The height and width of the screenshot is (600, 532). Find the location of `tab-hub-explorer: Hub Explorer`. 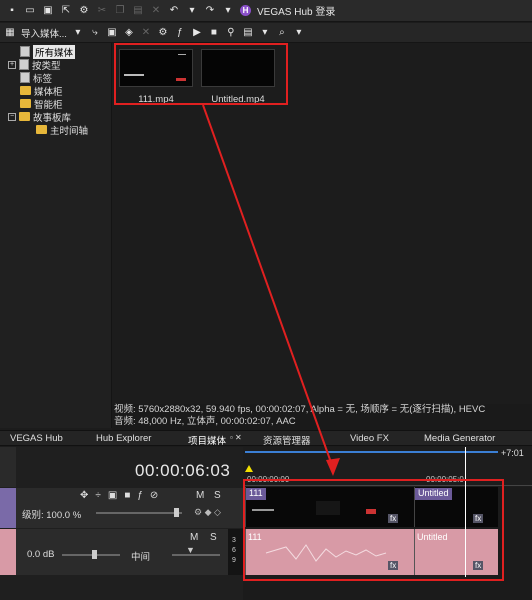

tab-hub-explorer: Hub Explorer is located at coordinates (123, 438).